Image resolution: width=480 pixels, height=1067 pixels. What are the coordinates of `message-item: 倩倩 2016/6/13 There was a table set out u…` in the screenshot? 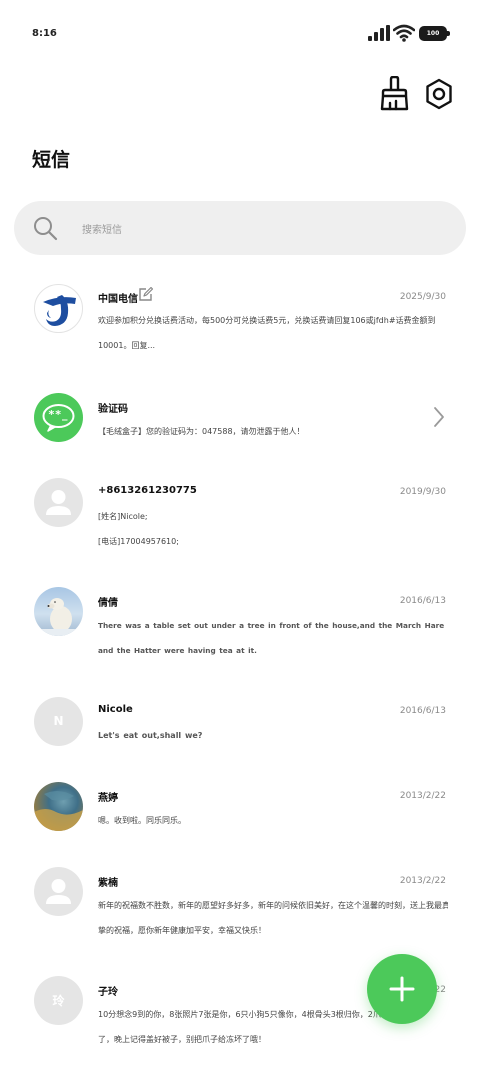 It's located at (240, 627).